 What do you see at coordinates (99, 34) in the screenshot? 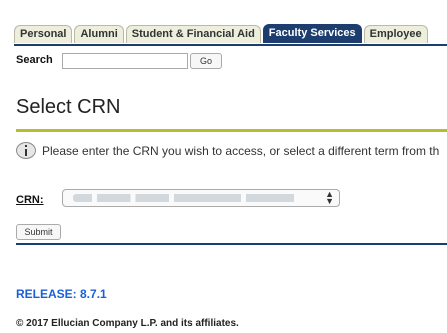
I see `tab-alumni: Alumni` at bounding box center [99, 34].